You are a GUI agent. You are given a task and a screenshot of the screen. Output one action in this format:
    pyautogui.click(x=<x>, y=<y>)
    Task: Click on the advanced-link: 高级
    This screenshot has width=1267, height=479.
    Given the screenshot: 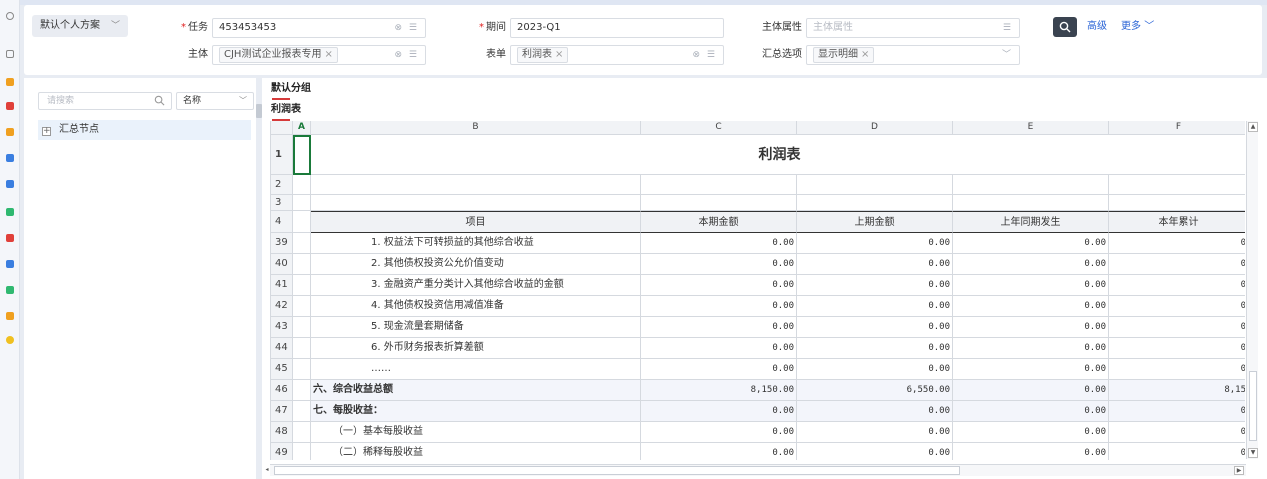 What is the action you would take?
    pyautogui.click(x=1097, y=27)
    